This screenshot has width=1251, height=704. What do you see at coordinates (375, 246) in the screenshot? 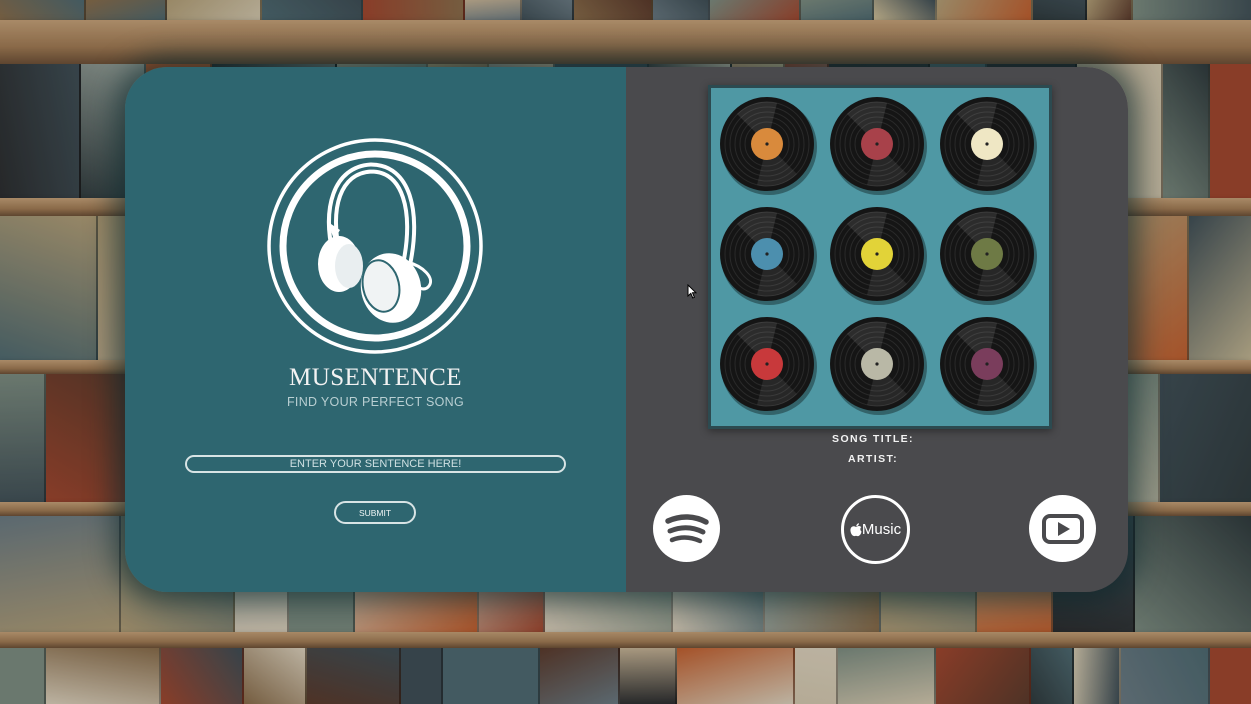
I see `headphones-logo-icon` at bounding box center [375, 246].